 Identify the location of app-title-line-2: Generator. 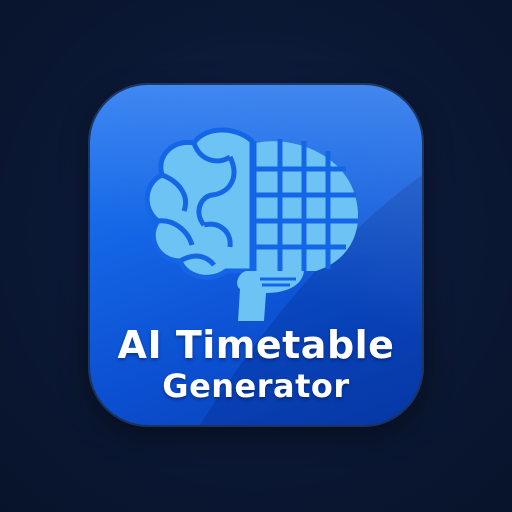
(256, 386).